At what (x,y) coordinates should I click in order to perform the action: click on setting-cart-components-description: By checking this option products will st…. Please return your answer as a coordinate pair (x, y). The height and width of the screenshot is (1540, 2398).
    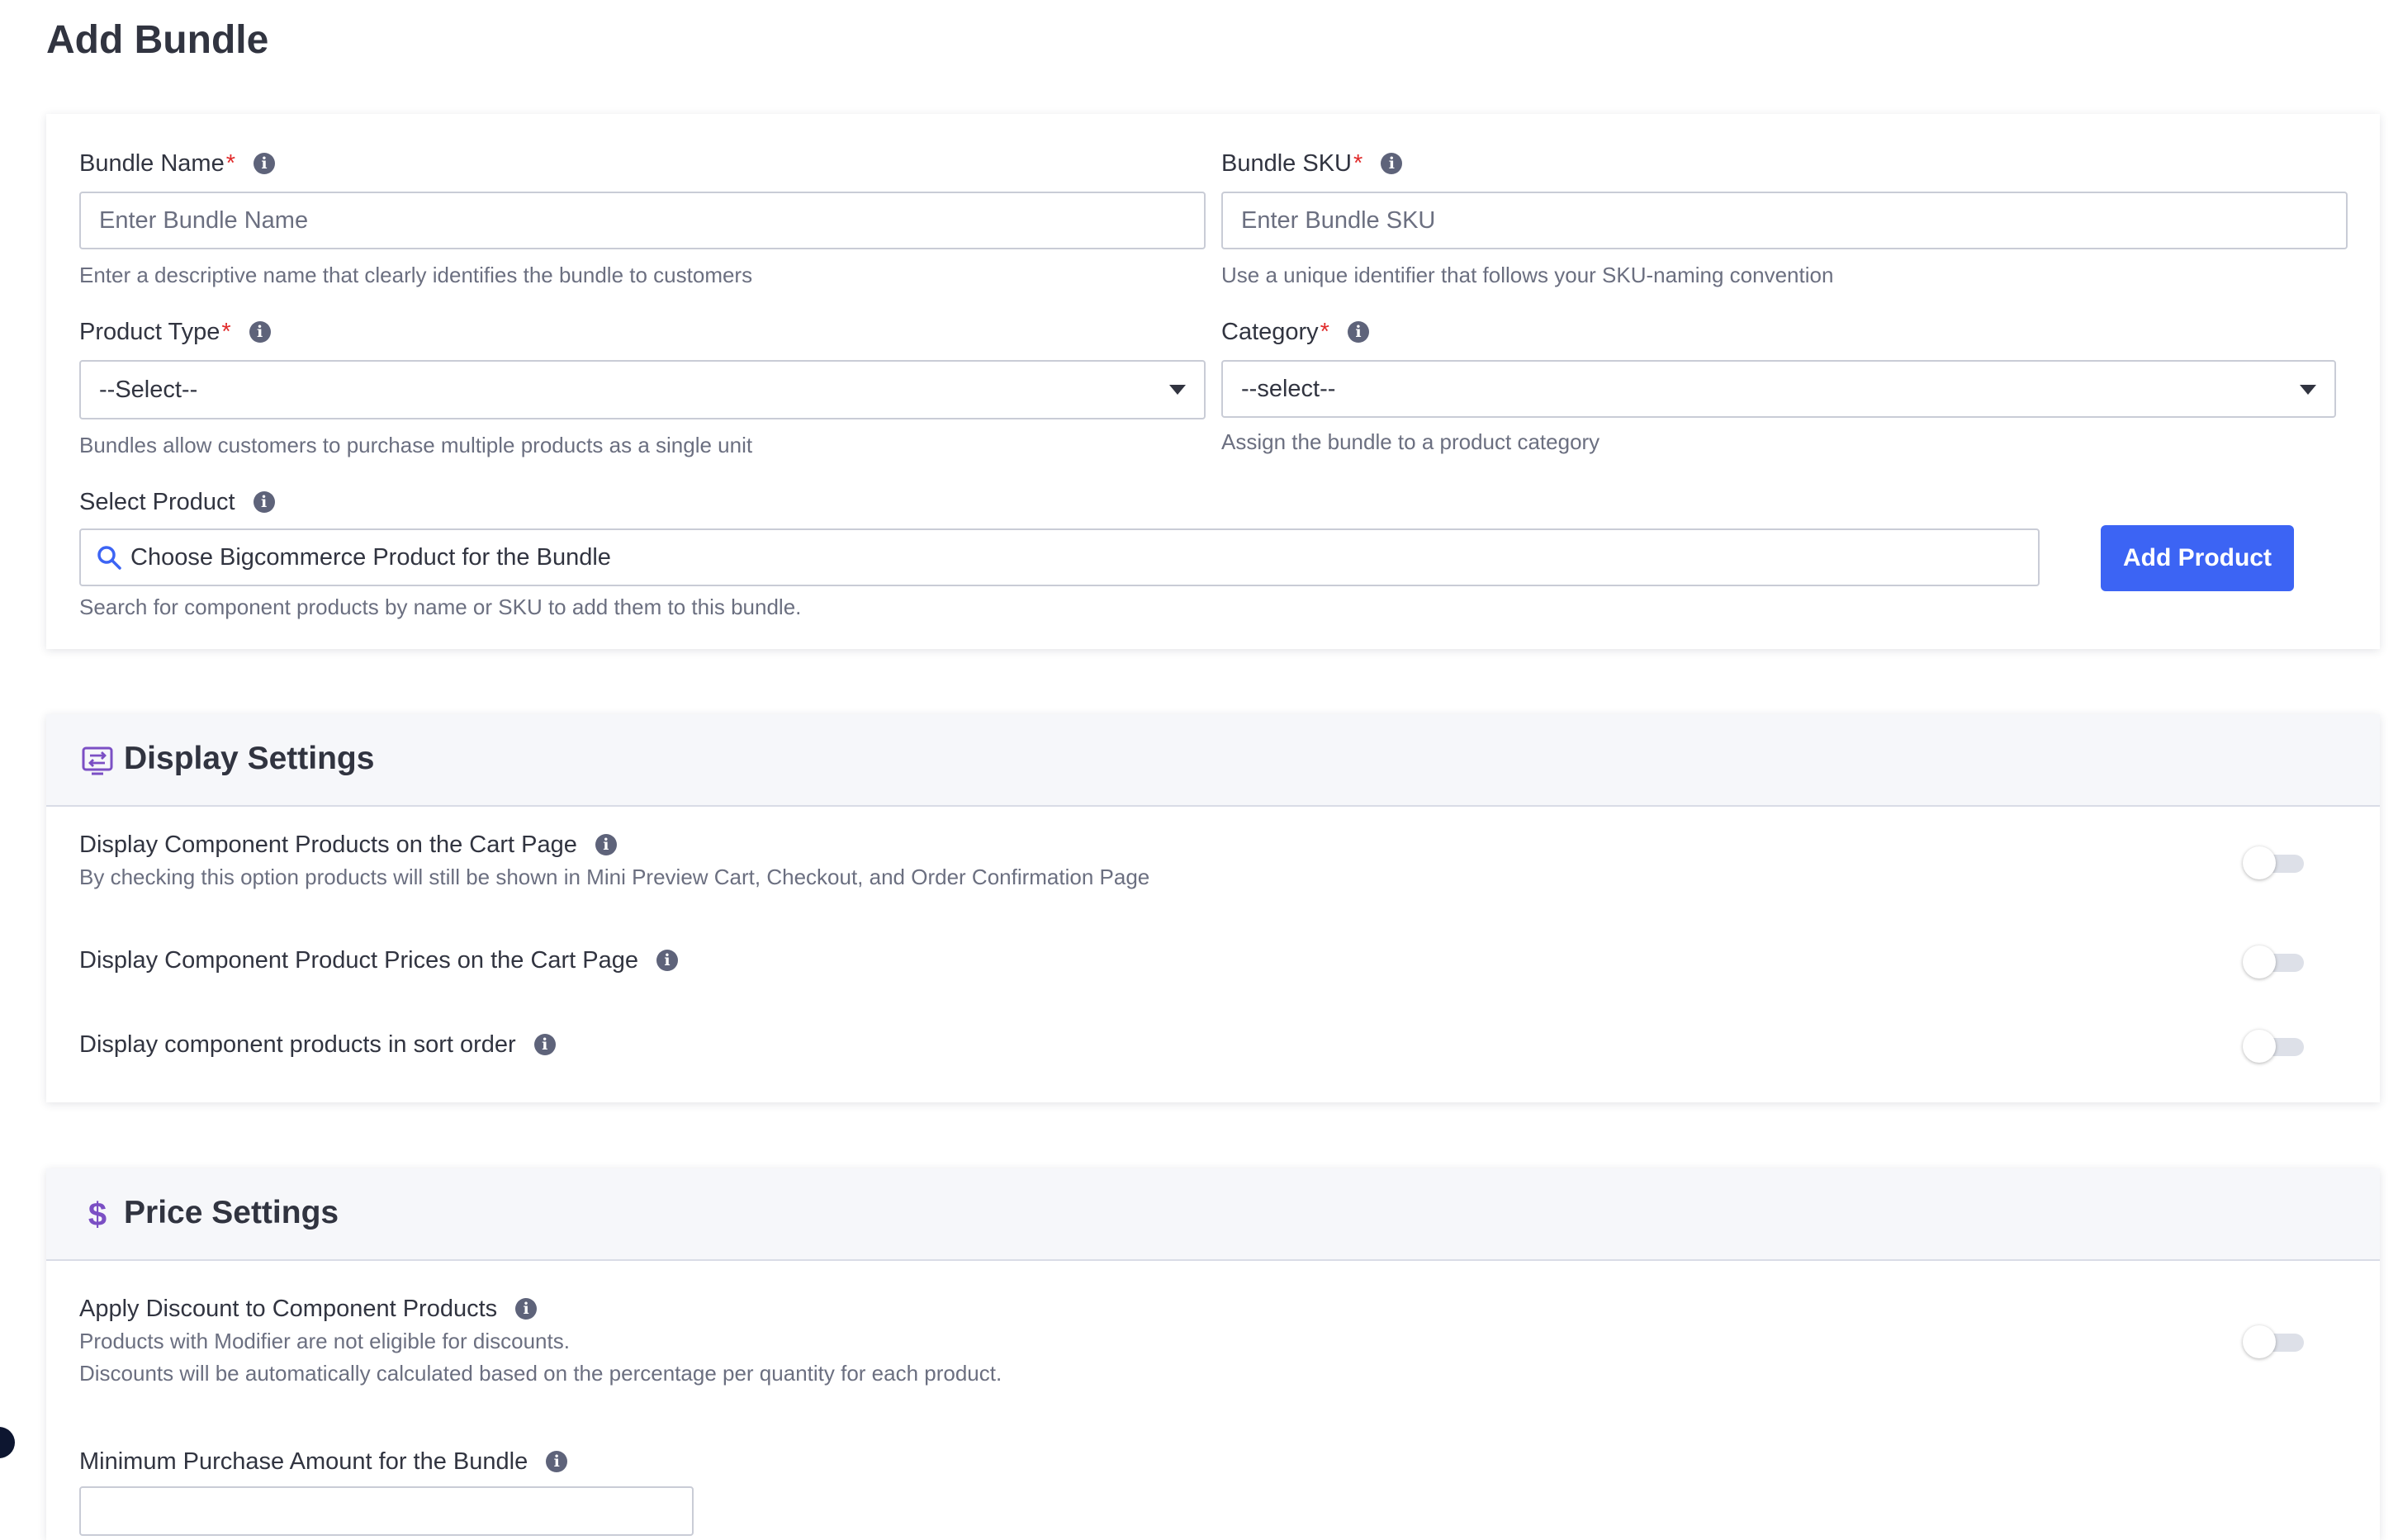
    Looking at the image, I should click on (615, 877).